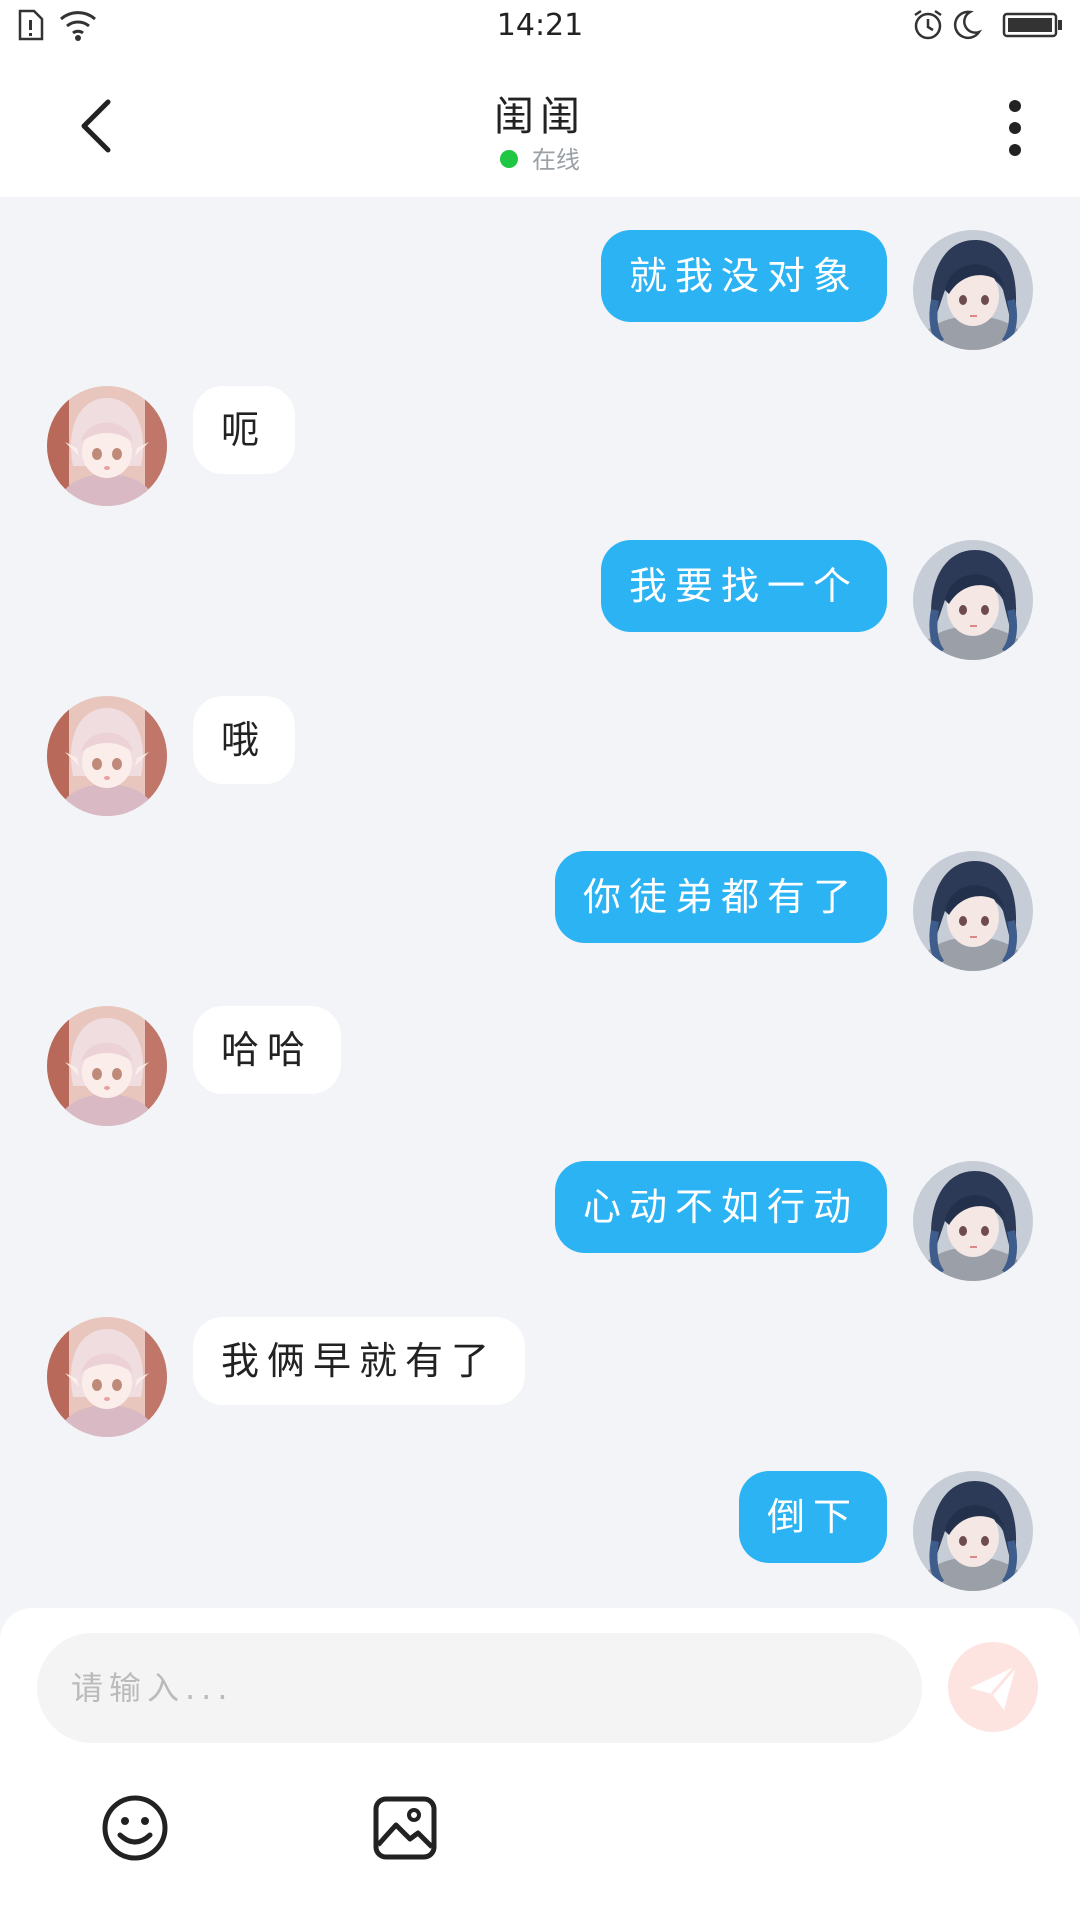 The image size is (1080, 1920). Describe the element at coordinates (244, 430) in the screenshot. I see `message-bubble-received: 呃` at that location.